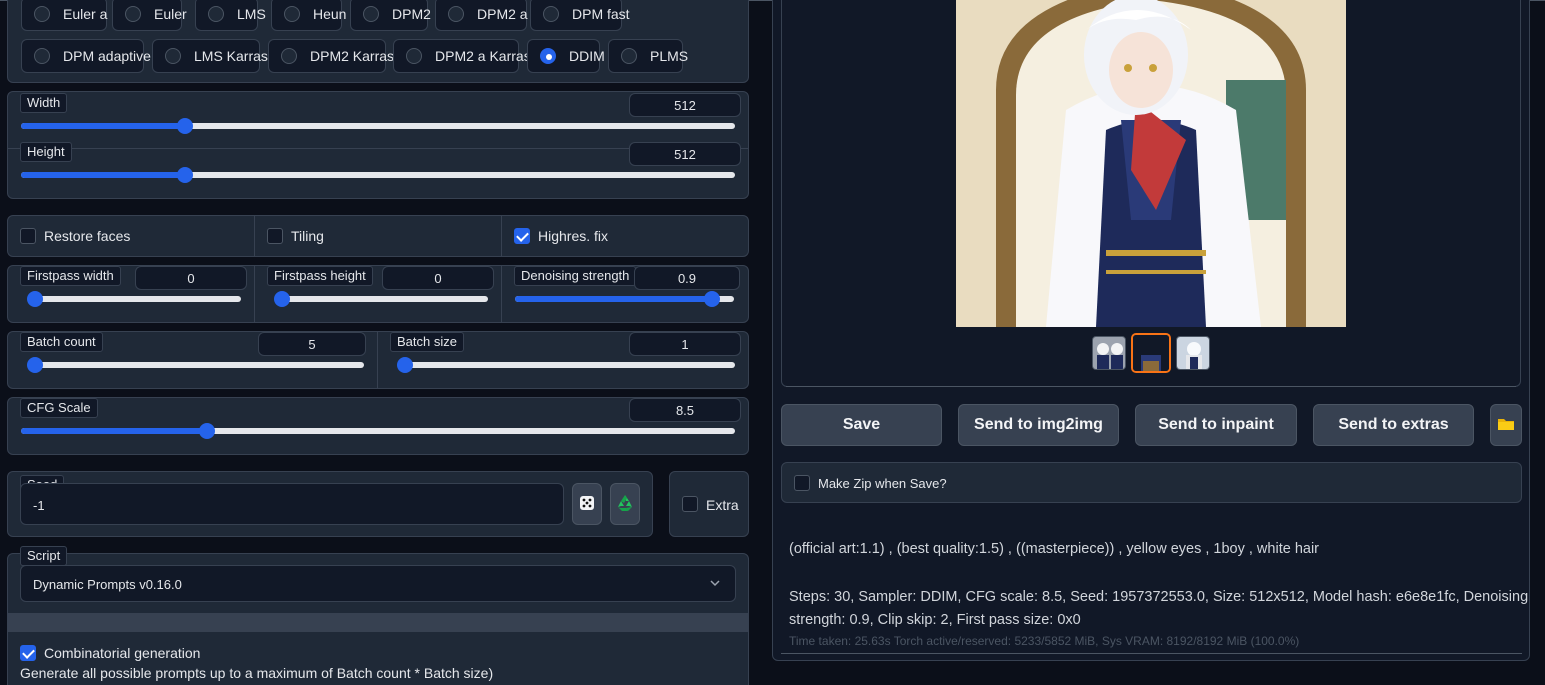 This screenshot has width=1545, height=685. Describe the element at coordinates (1216, 425) in the screenshot. I see `send-to-inpaint-button: Send to inpaint` at that location.